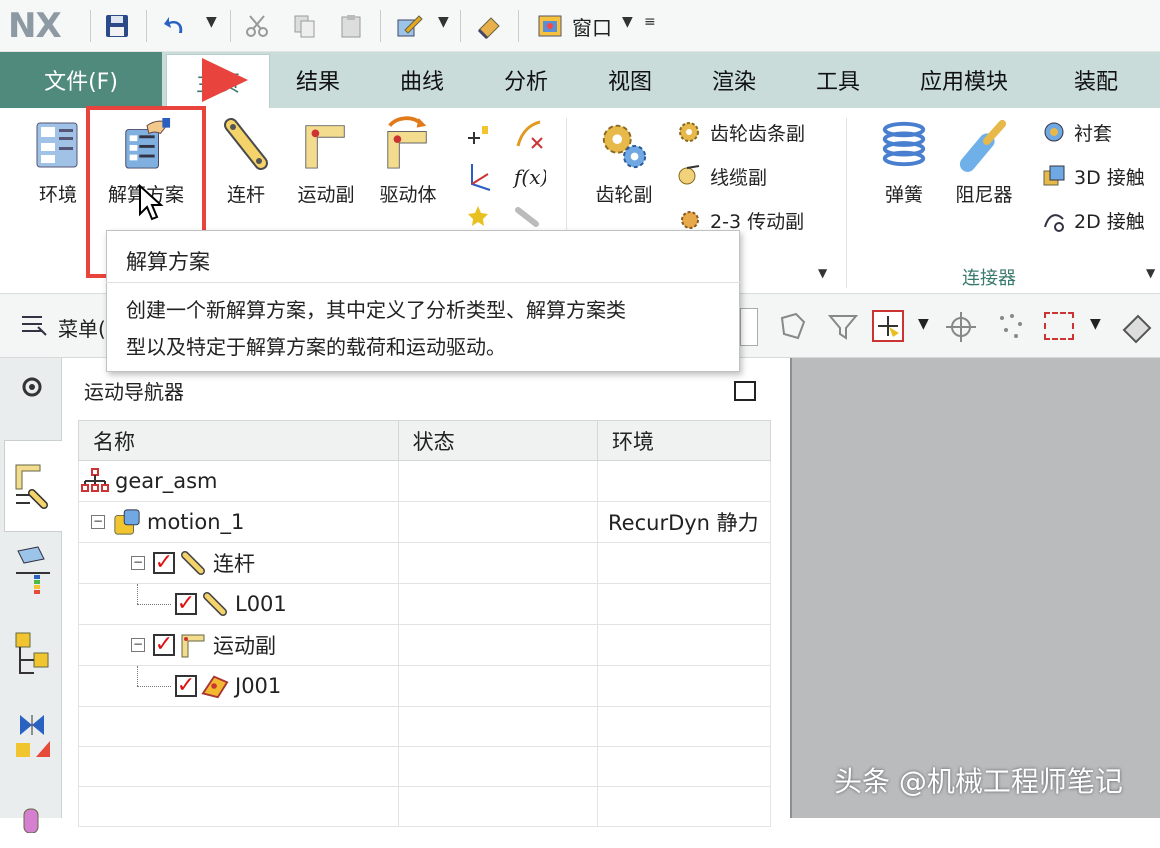 This screenshot has width=1160, height=848. What do you see at coordinates (117, 26) in the screenshot?
I see `save-icon` at bounding box center [117, 26].